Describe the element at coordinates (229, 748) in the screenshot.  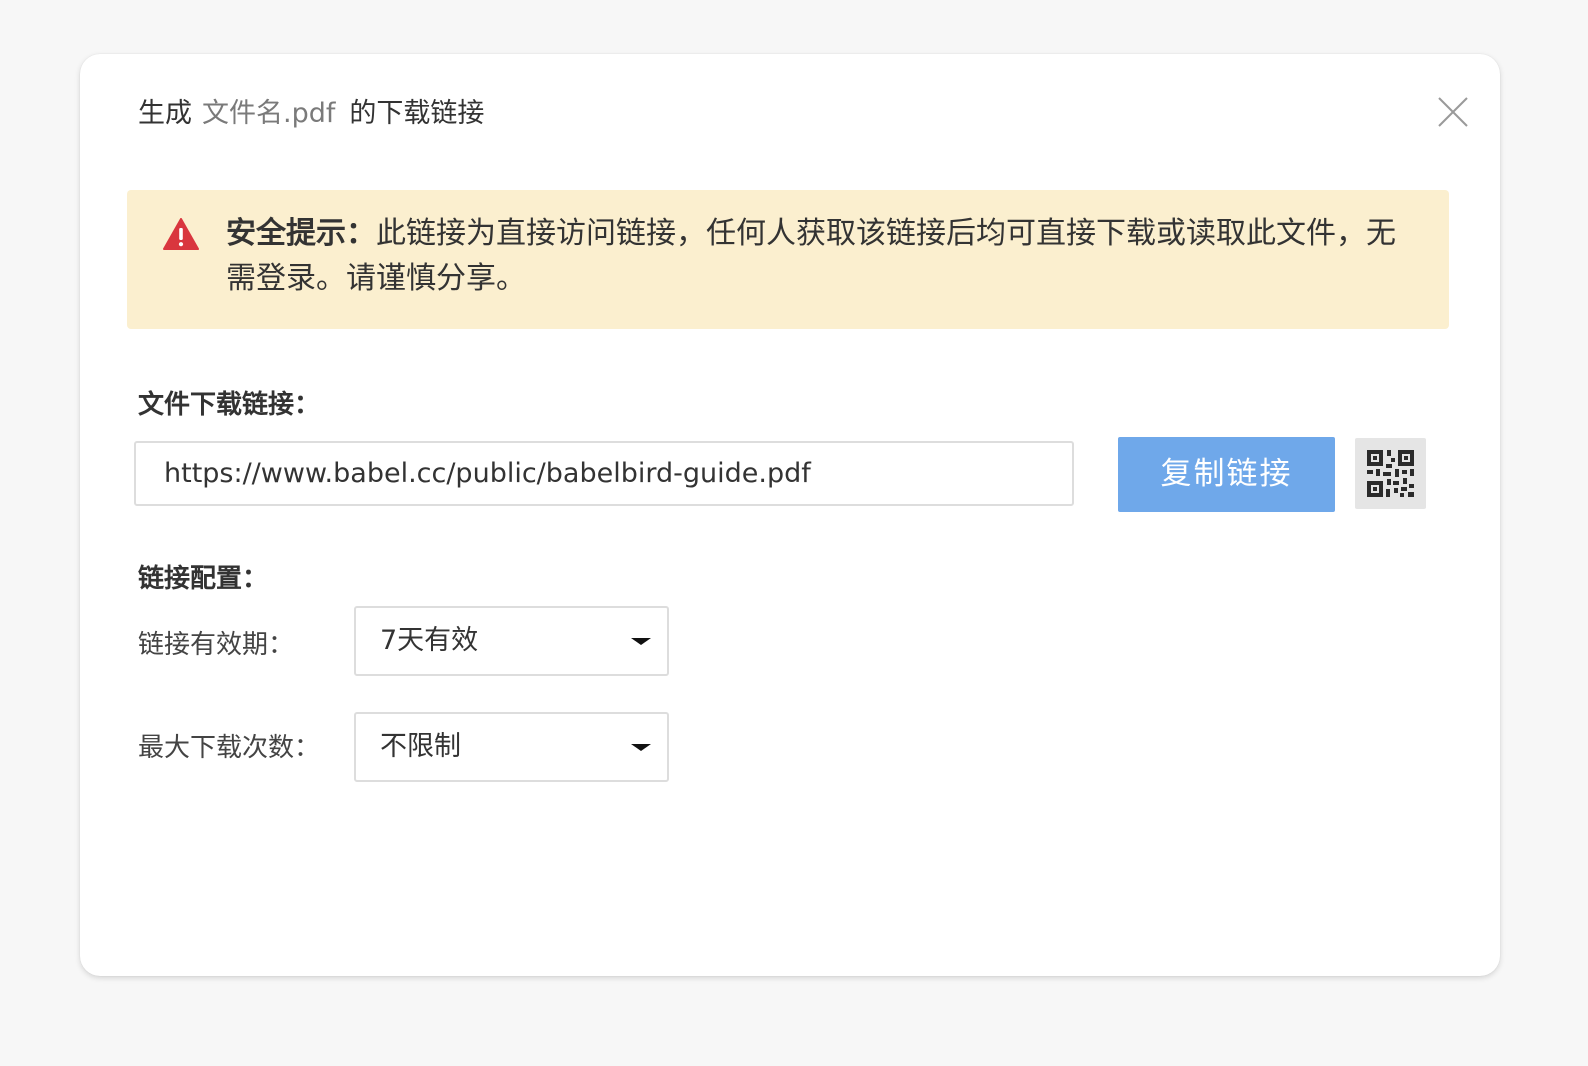
I see `max-downloads-label: 最大下载次数：` at that location.